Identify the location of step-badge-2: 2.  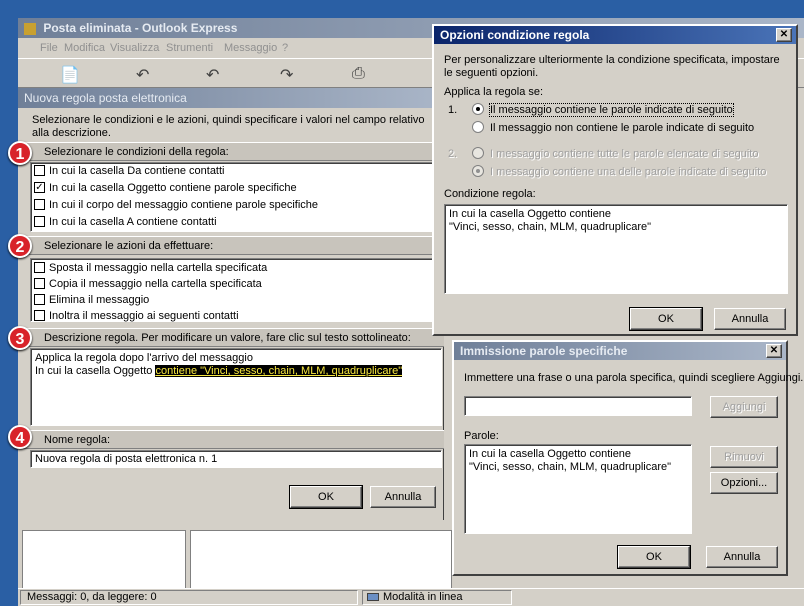
(20, 246).